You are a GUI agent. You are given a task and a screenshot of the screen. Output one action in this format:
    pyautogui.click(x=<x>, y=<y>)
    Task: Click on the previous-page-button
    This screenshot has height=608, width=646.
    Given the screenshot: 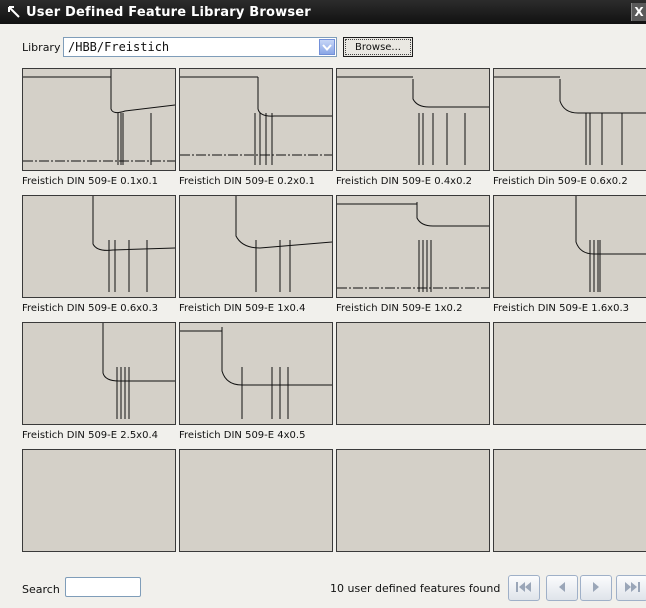 What is the action you would take?
    pyautogui.click(x=562, y=588)
    